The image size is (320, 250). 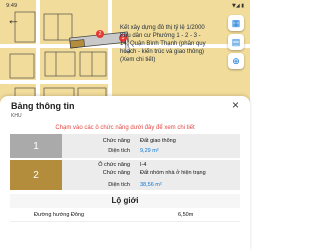 I want to click on overlay-detail-link: (Xem chi tiết), so click(x=181, y=60).